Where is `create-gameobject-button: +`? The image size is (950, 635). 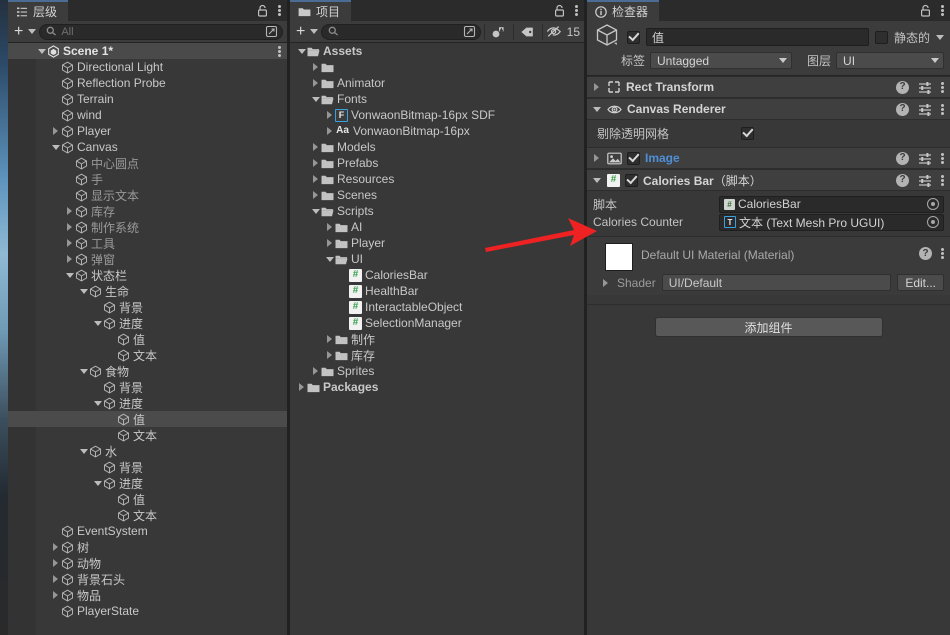
create-gameobject-button: + is located at coordinates (18, 31).